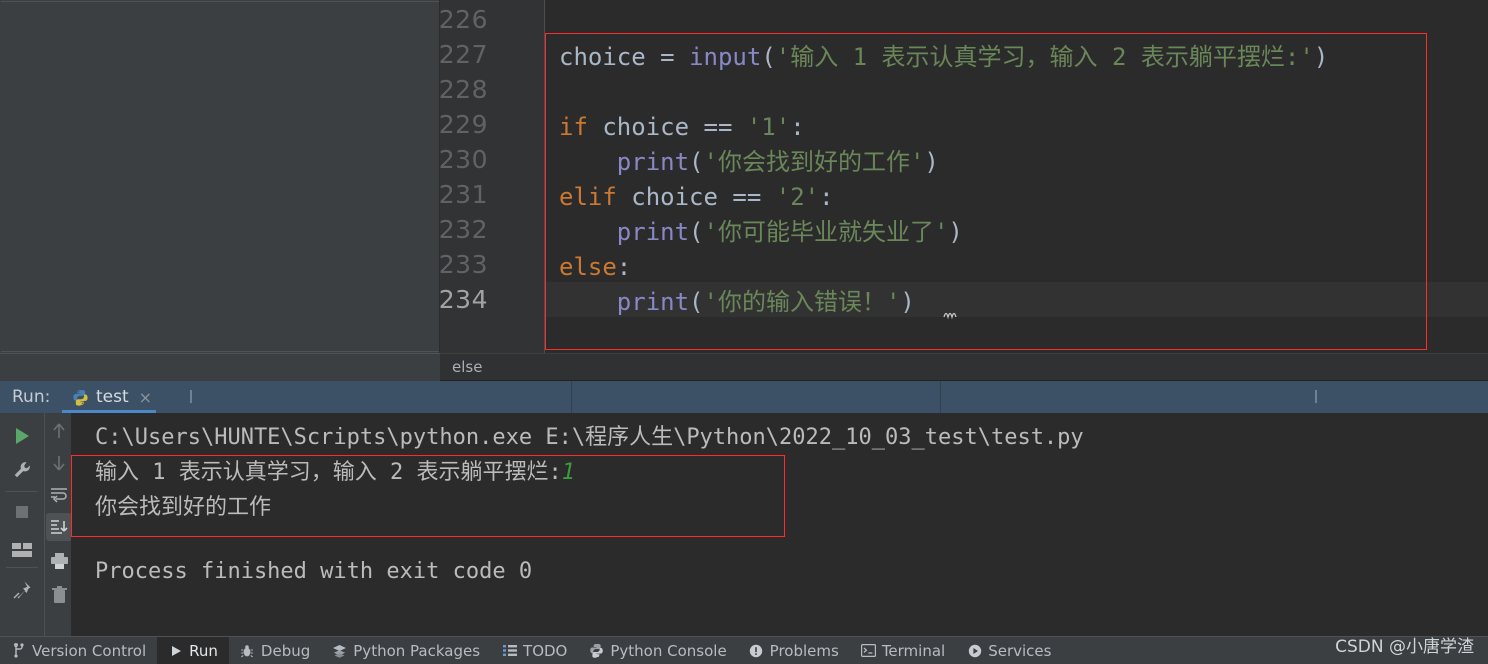 This screenshot has height=664, width=1488. I want to click on code-line-233: else:, so click(595, 267).